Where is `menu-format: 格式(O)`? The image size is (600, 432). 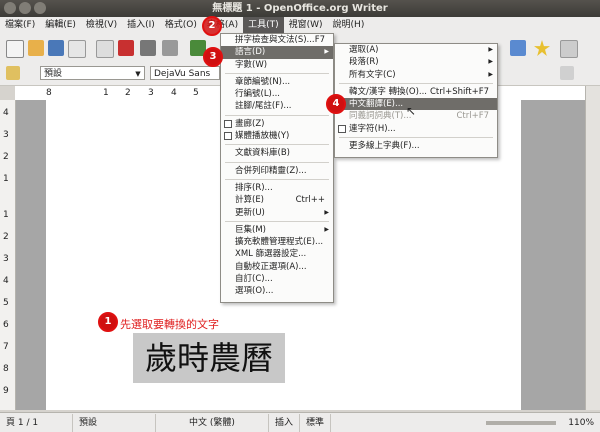
menu-format: 格式(O) is located at coordinates (181, 25).